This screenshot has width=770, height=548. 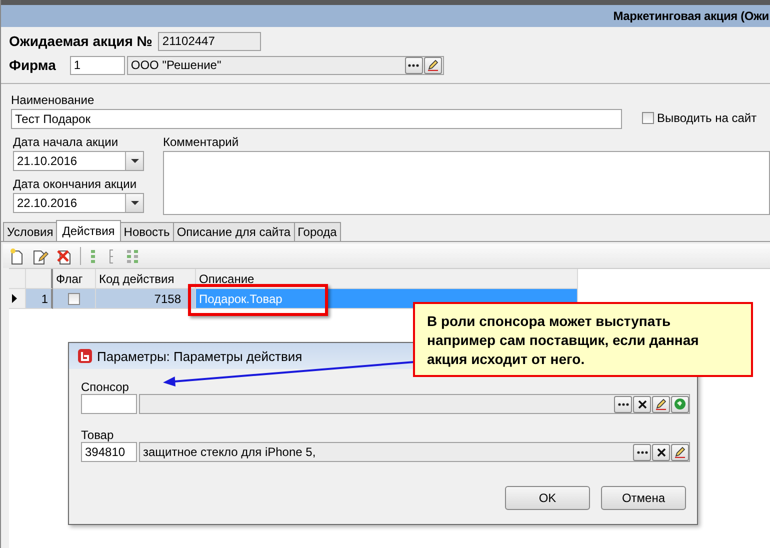 I want to click on date-label: Дата окончания акции, so click(x=75, y=184).